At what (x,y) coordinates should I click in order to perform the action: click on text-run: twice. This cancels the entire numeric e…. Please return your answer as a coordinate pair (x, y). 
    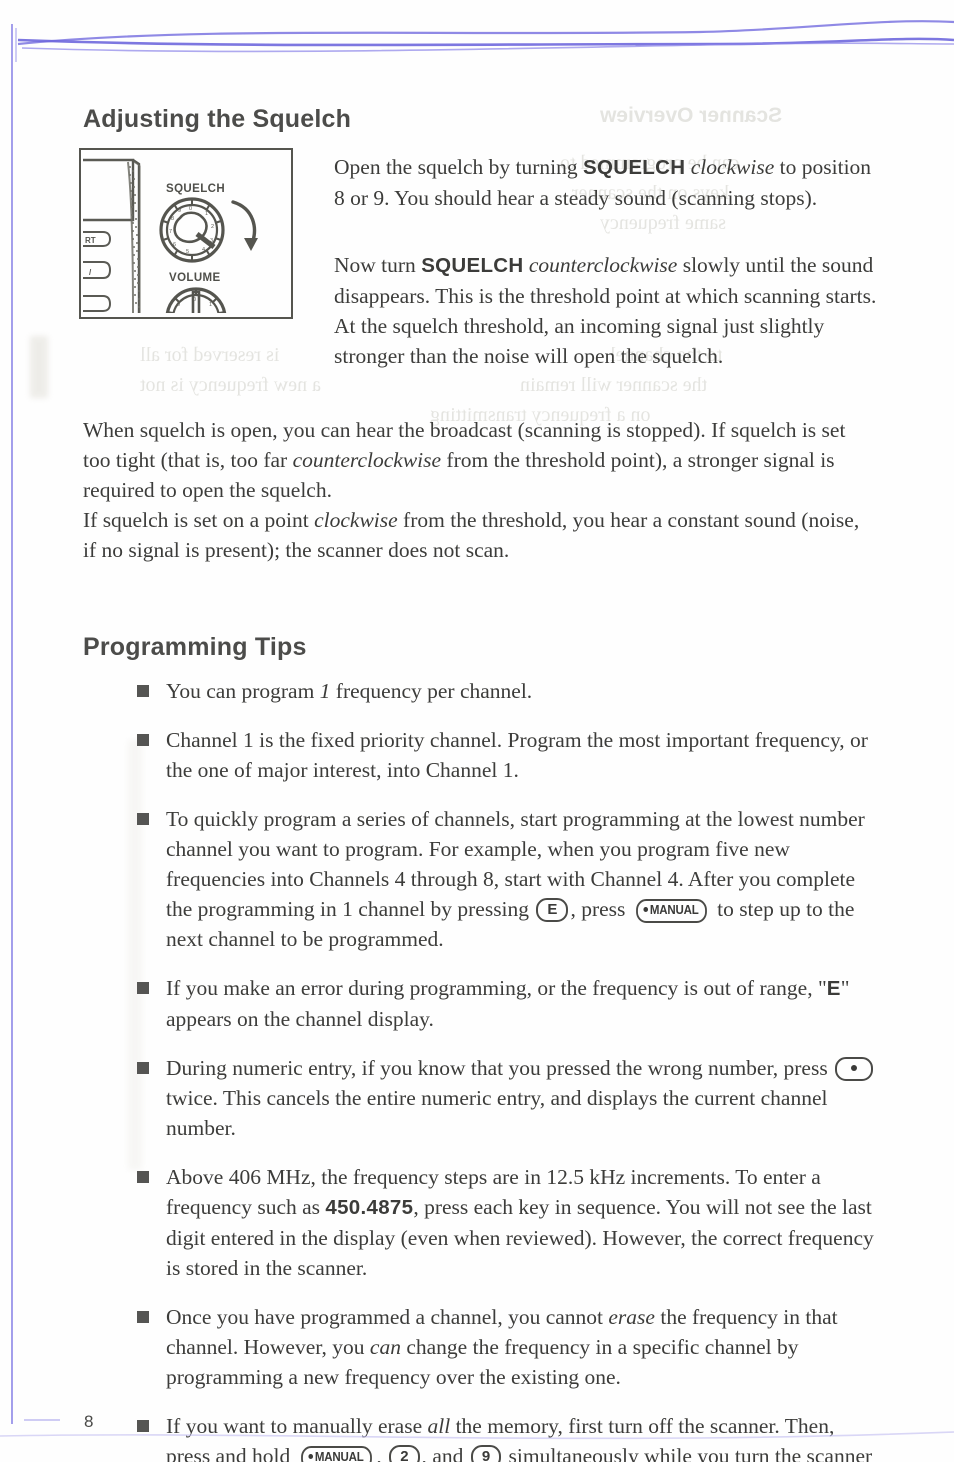
    Looking at the image, I should click on (497, 1113).